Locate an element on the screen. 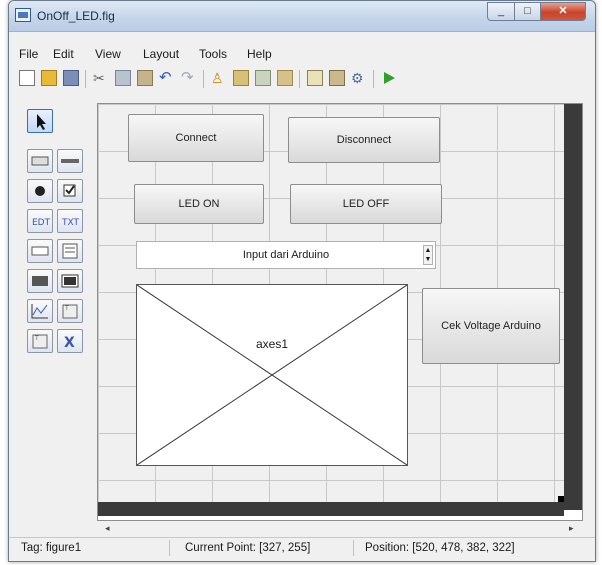  status-tag: Tag: figure1 is located at coordinates (51, 548).